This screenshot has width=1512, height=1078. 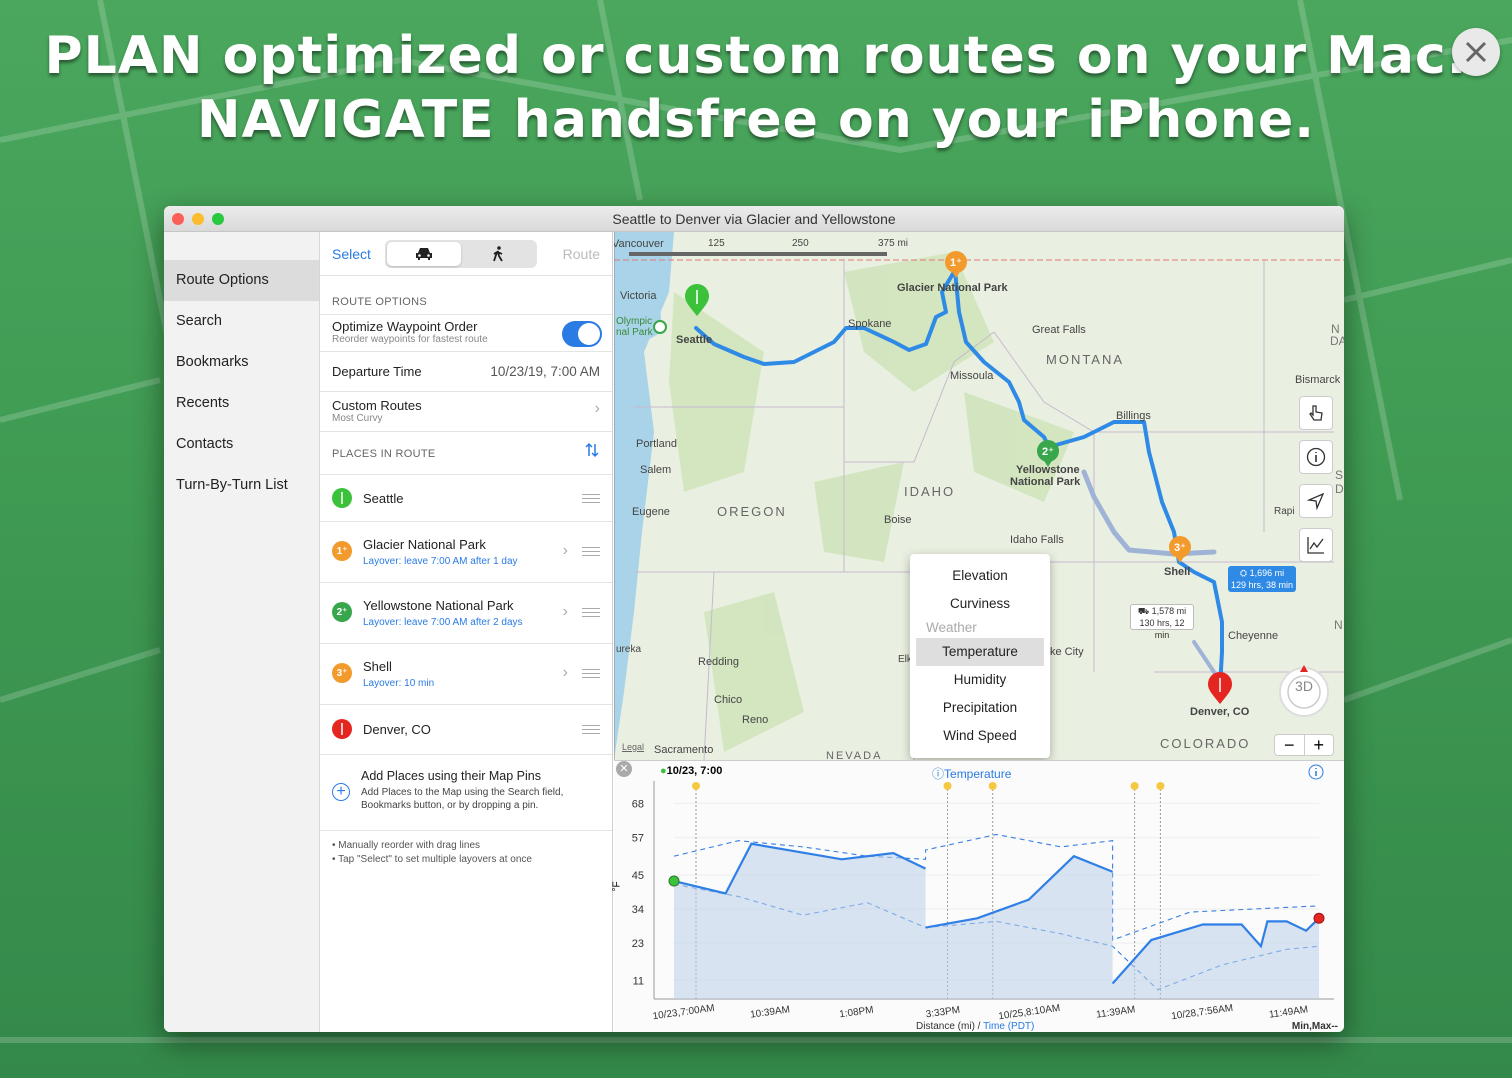 I want to click on place-name: Seattle, so click(x=383, y=498).